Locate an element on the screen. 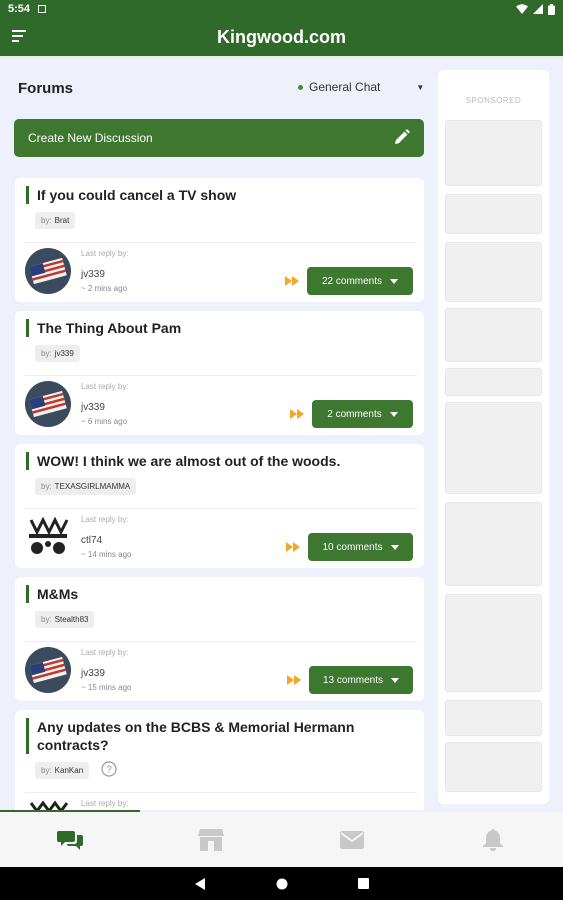 This screenshot has width=563, height=900. store-icon is located at coordinates (211, 839).